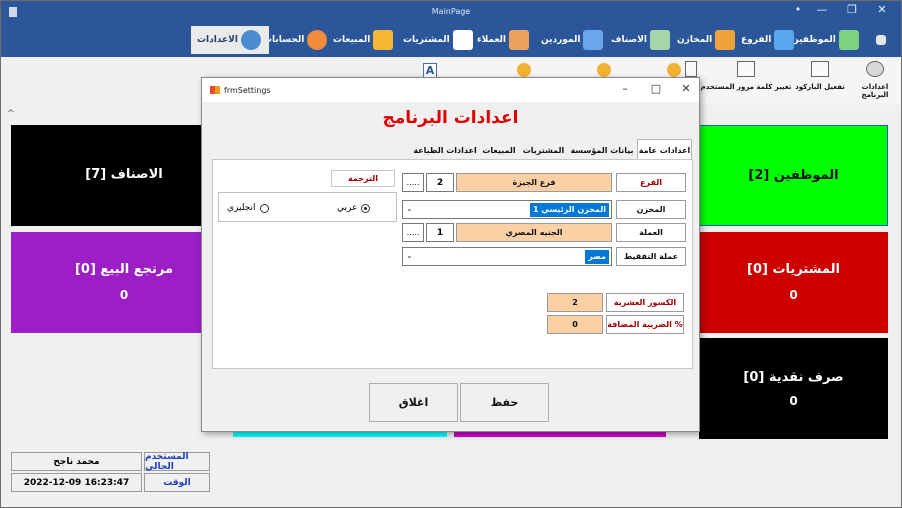  What do you see at coordinates (413, 402) in the screenshot?
I see `close-dialog-button: اغلاق` at bounding box center [413, 402].